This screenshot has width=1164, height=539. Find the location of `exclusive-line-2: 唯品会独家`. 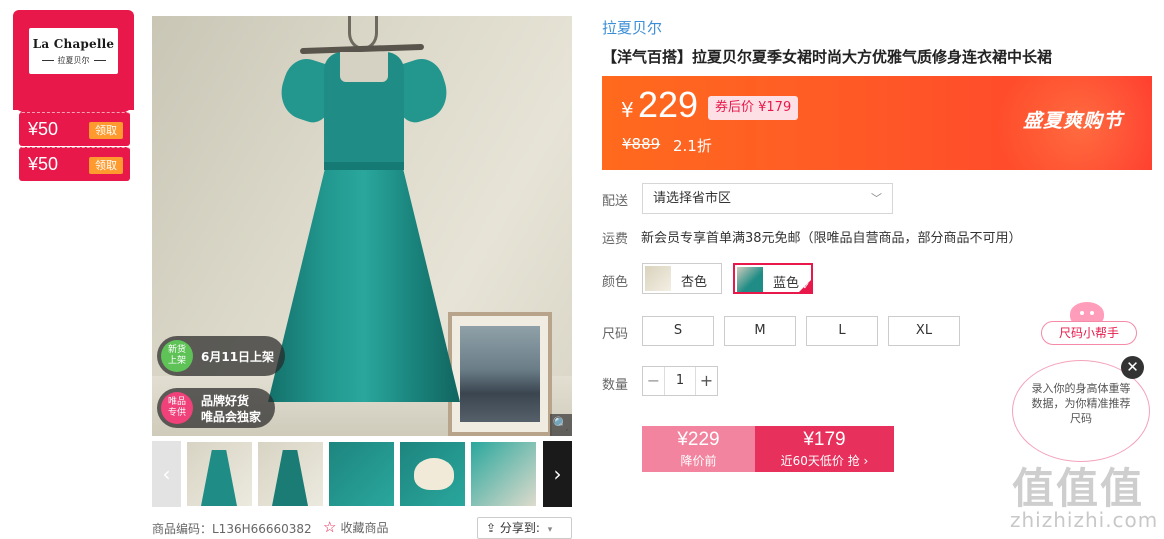

exclusive-line-2: 唯品会独家 is located at coordinates (231, 417).